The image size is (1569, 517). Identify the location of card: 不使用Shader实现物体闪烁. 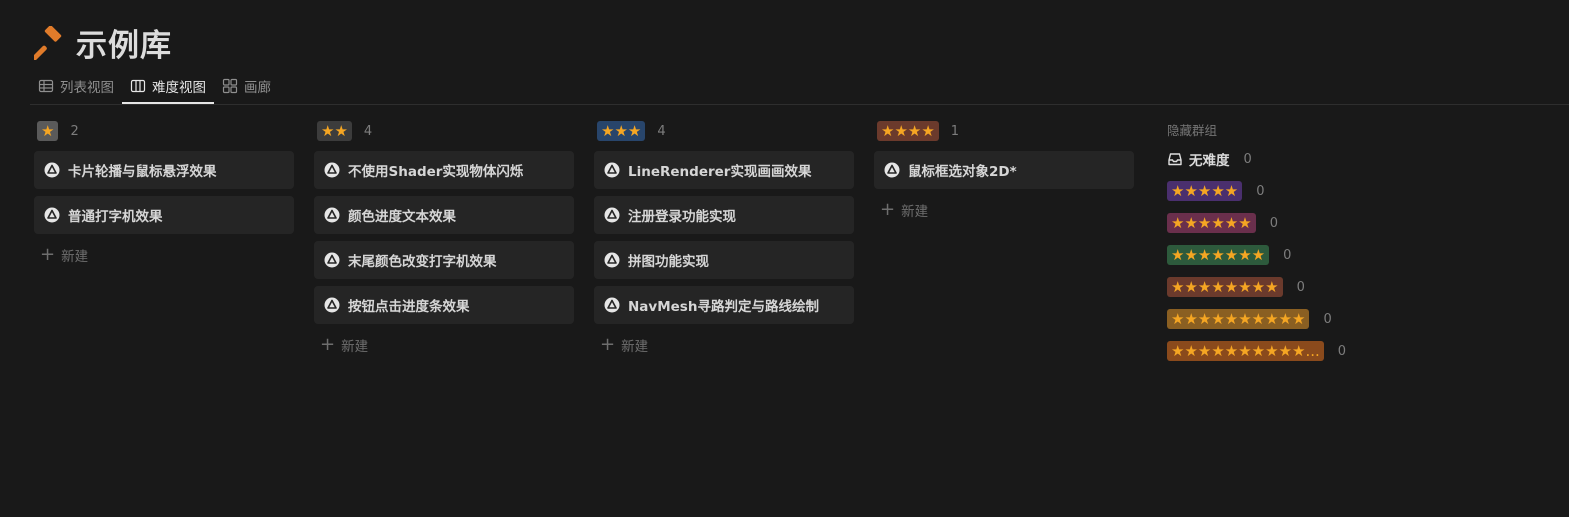
(444, 170).